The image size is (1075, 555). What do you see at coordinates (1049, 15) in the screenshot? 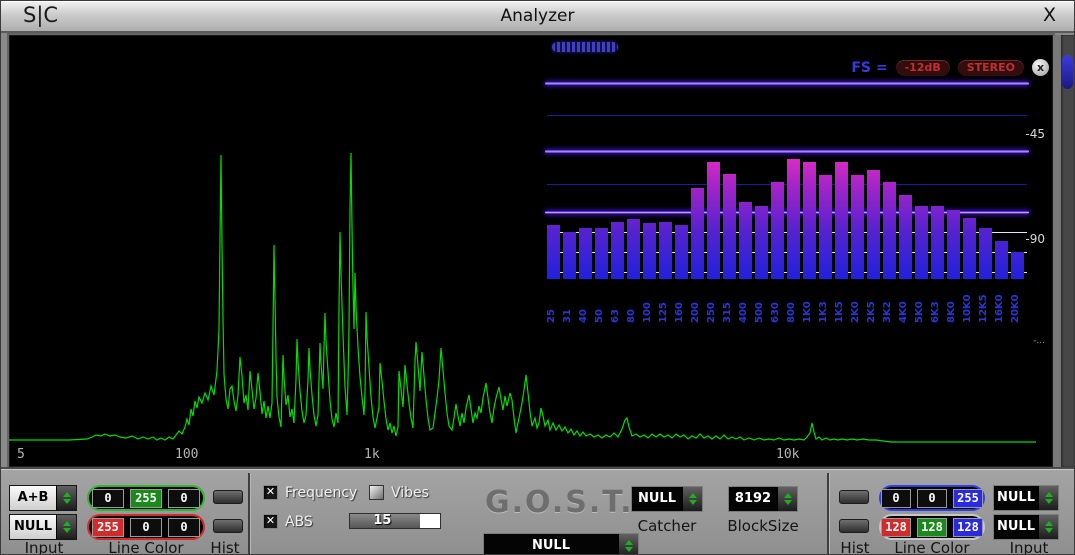
I see `close-button: X` at bounding box center [1049, 15].